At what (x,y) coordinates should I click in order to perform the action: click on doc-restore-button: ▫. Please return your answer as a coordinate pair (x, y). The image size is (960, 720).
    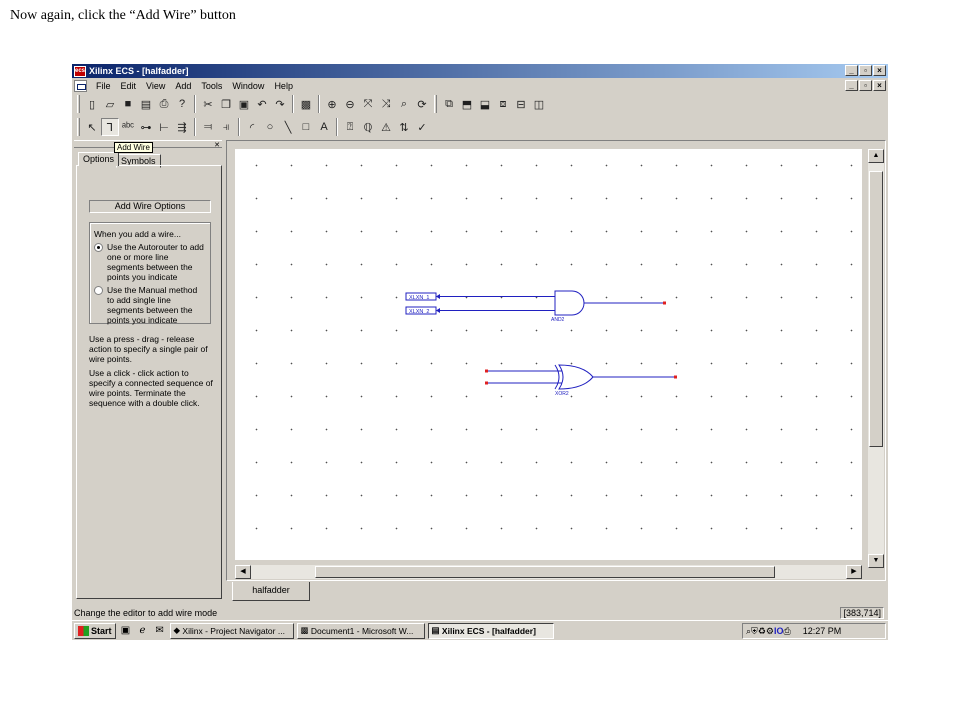
    Looking at the image, I should click on (865, 85).